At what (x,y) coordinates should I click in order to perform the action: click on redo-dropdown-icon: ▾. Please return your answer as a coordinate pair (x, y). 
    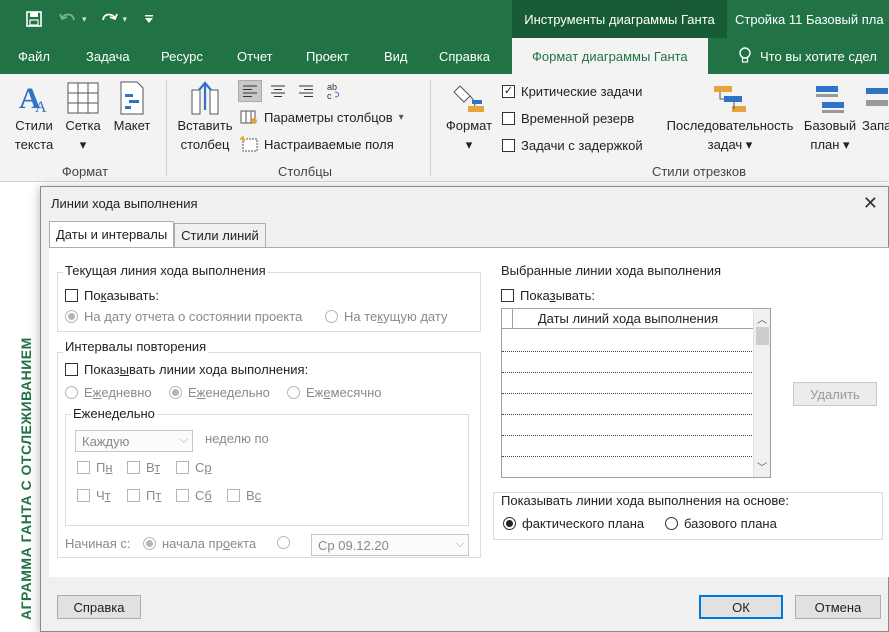
    Looking at the image, I should click on (125, 19).